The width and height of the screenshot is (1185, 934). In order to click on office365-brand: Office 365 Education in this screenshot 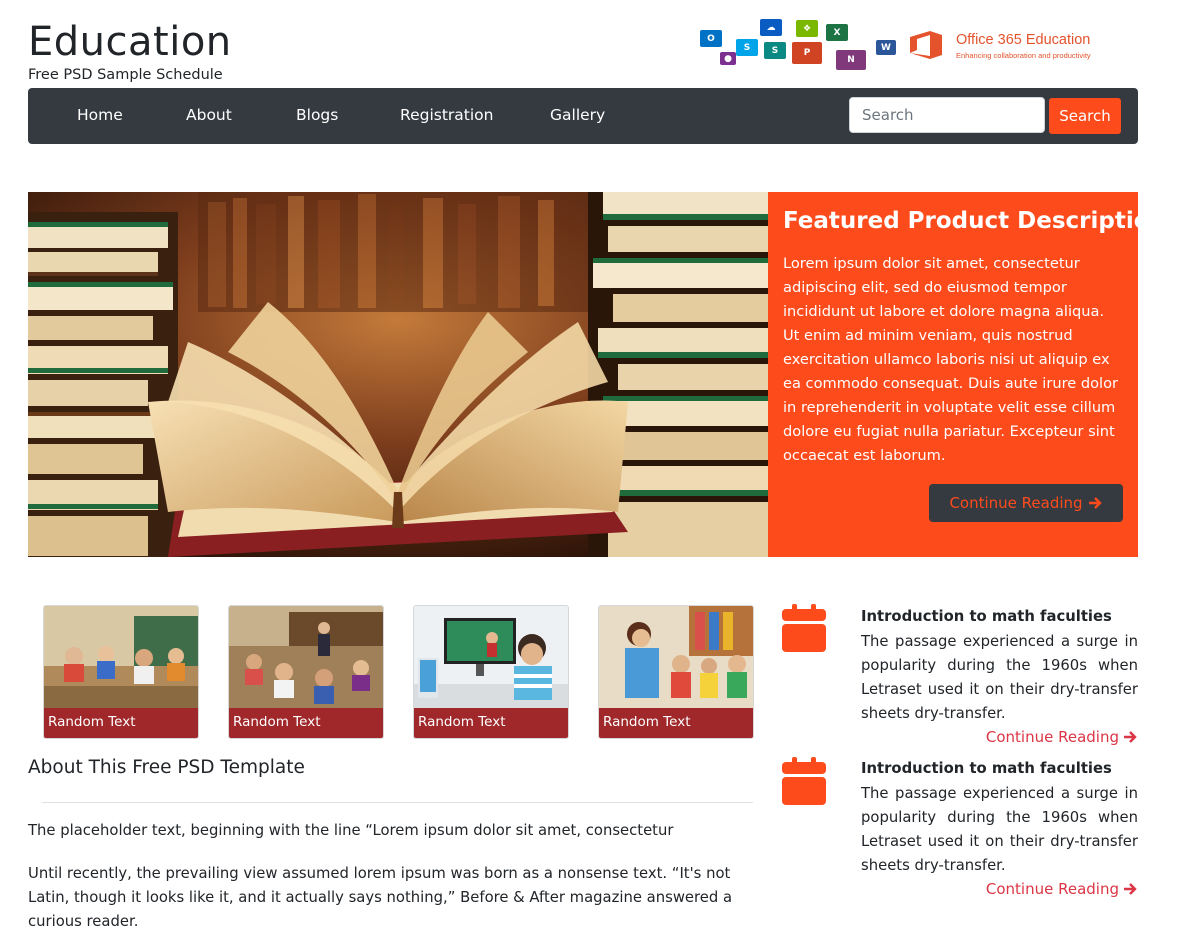, I will do `click(1023, 40)`.